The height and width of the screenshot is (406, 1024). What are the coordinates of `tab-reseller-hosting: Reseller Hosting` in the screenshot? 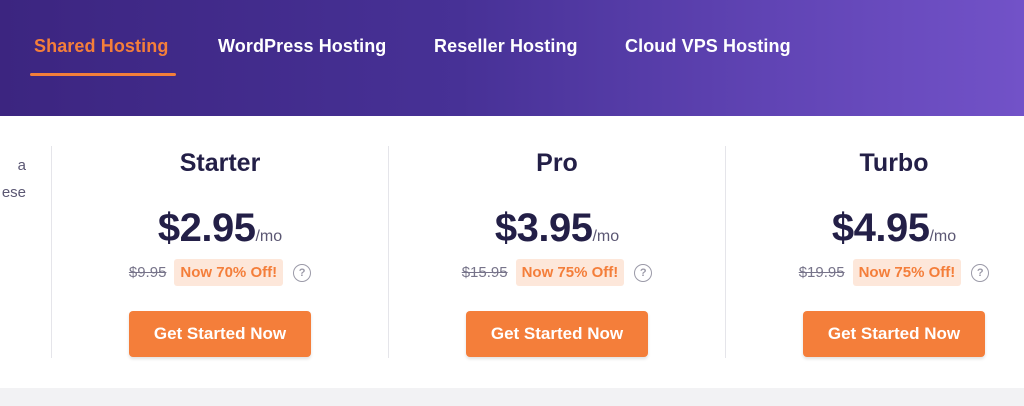 It's located at (506, 46).